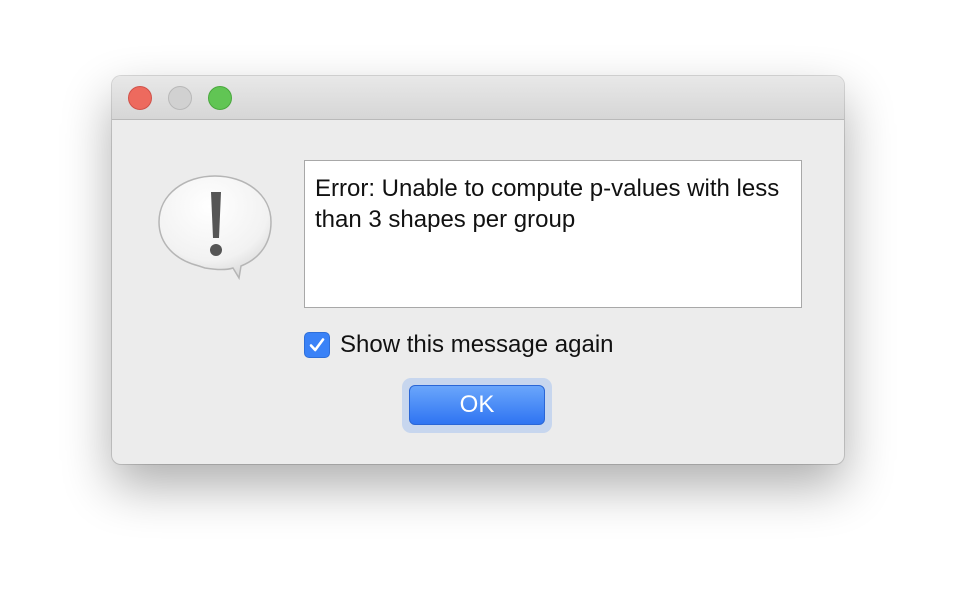 The width and height of the screenshot is (956, 612). Describe the element at coordinates (220, 98) in the screenshot. I see `zoom-window-button` at that location.